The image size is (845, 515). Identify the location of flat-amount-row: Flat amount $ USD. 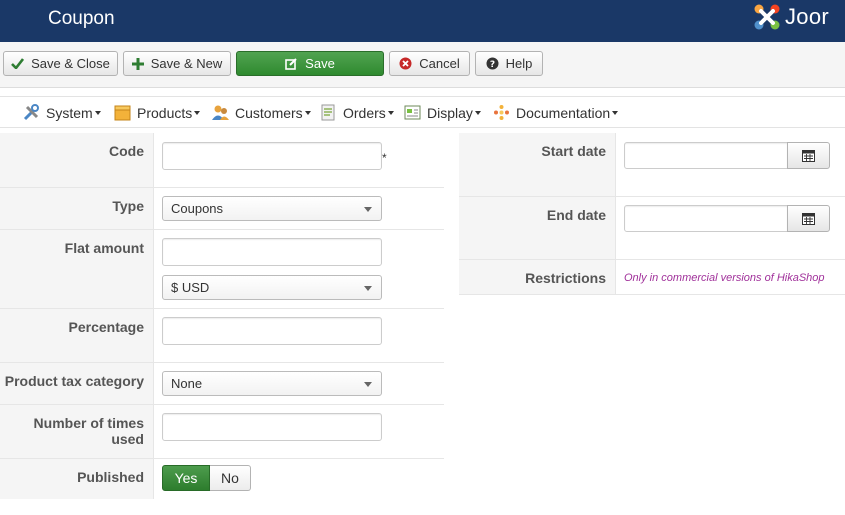
(222, 269).